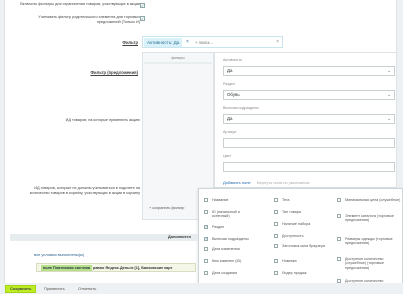 This screenshot has height=294, width=403. I want to click on chooser-item: Лидер продаж, so click(305, 273).